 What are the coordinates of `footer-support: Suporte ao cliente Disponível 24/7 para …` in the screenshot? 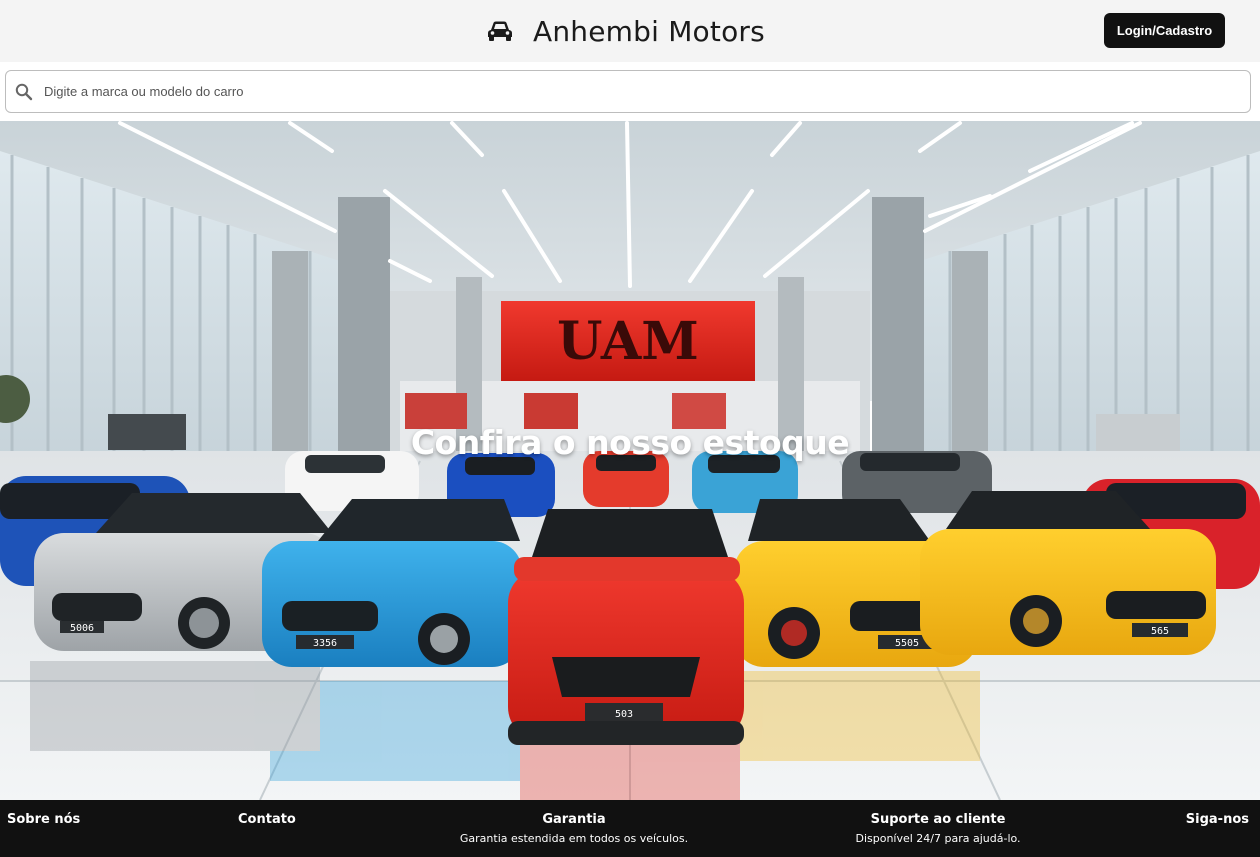 It's located at (938, 828).